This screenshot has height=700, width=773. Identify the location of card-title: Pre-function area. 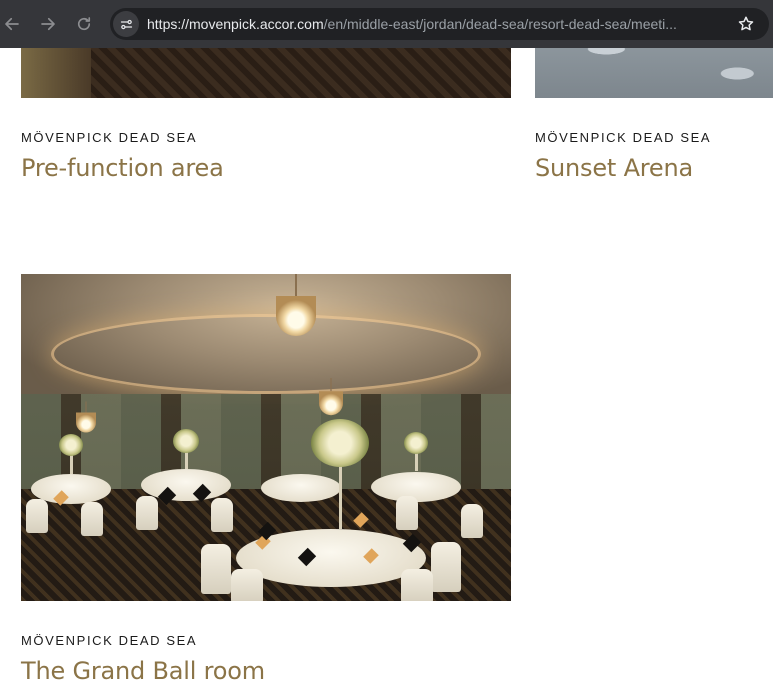
(122, 168).